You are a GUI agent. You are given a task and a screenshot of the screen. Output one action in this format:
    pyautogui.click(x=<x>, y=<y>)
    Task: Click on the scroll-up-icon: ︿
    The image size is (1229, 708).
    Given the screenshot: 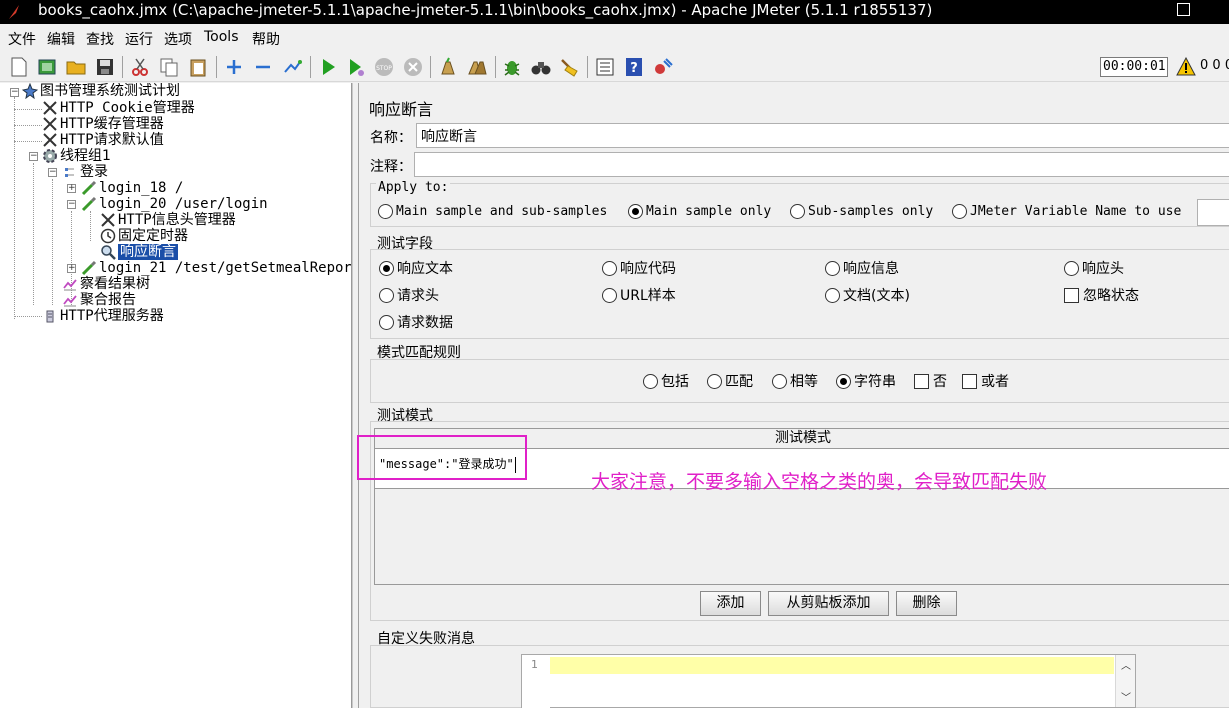 What is the action you would take?
    pyautogui.click(x=1126, y=664)
    